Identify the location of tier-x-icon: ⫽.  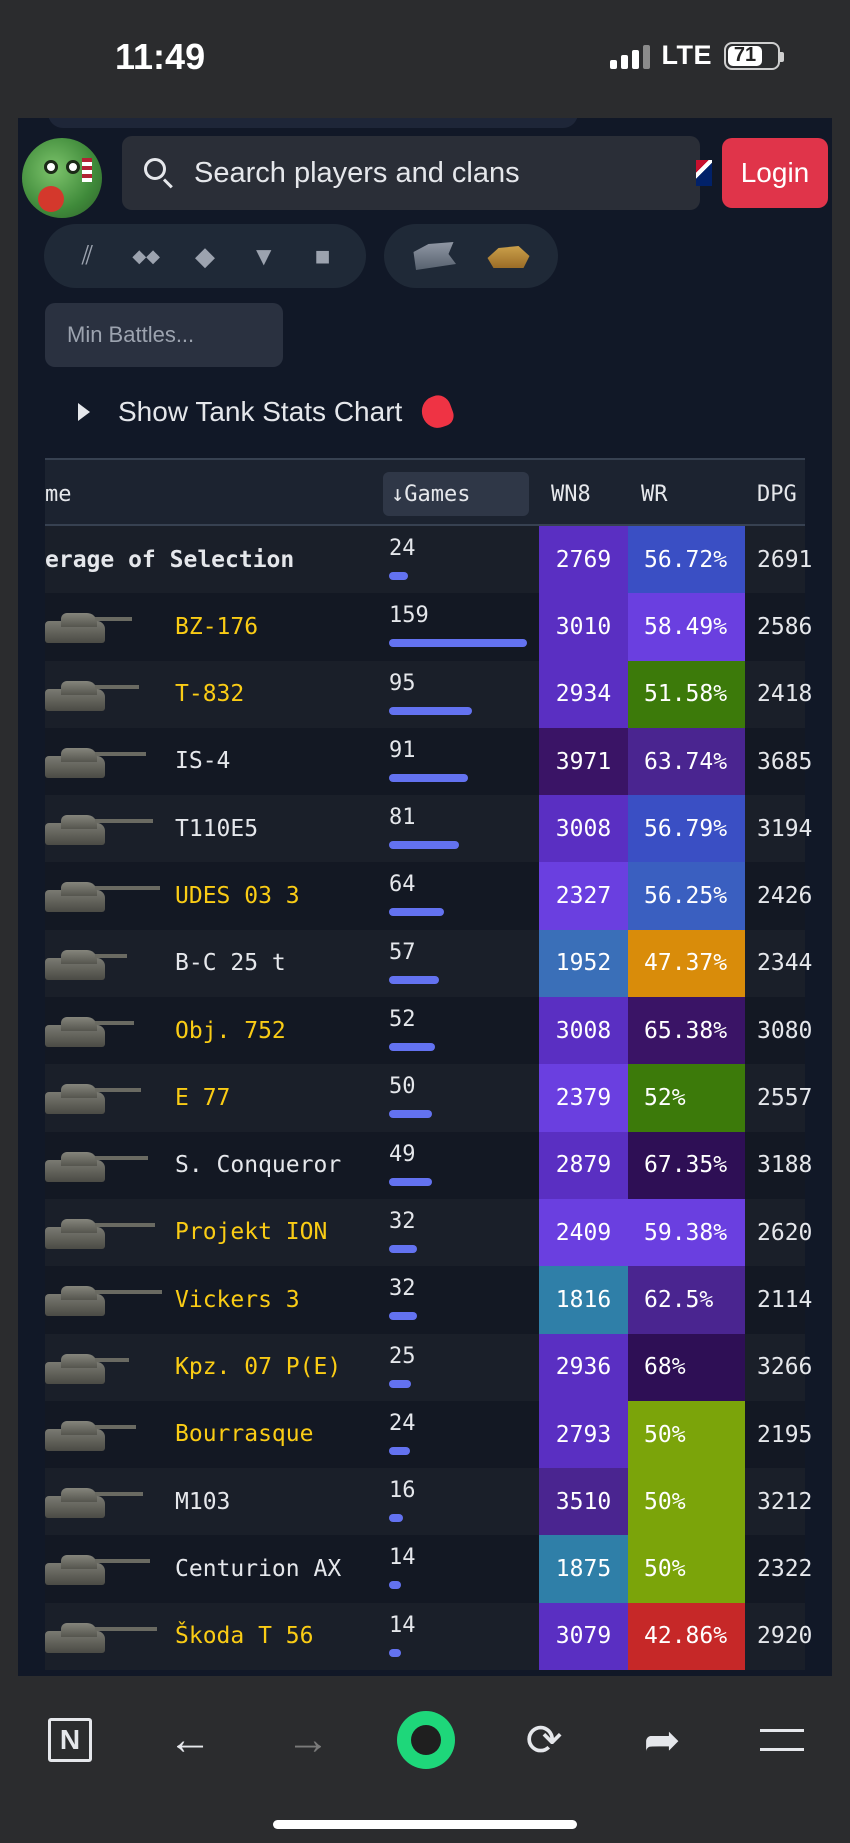
(87, 256).